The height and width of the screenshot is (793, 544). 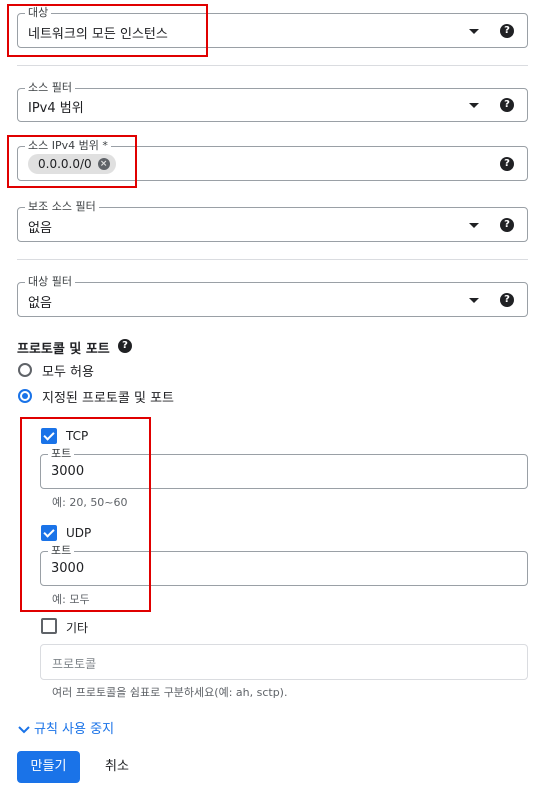 I want to click on highlight-box-source-ipv4, so click(x=72, y=161).